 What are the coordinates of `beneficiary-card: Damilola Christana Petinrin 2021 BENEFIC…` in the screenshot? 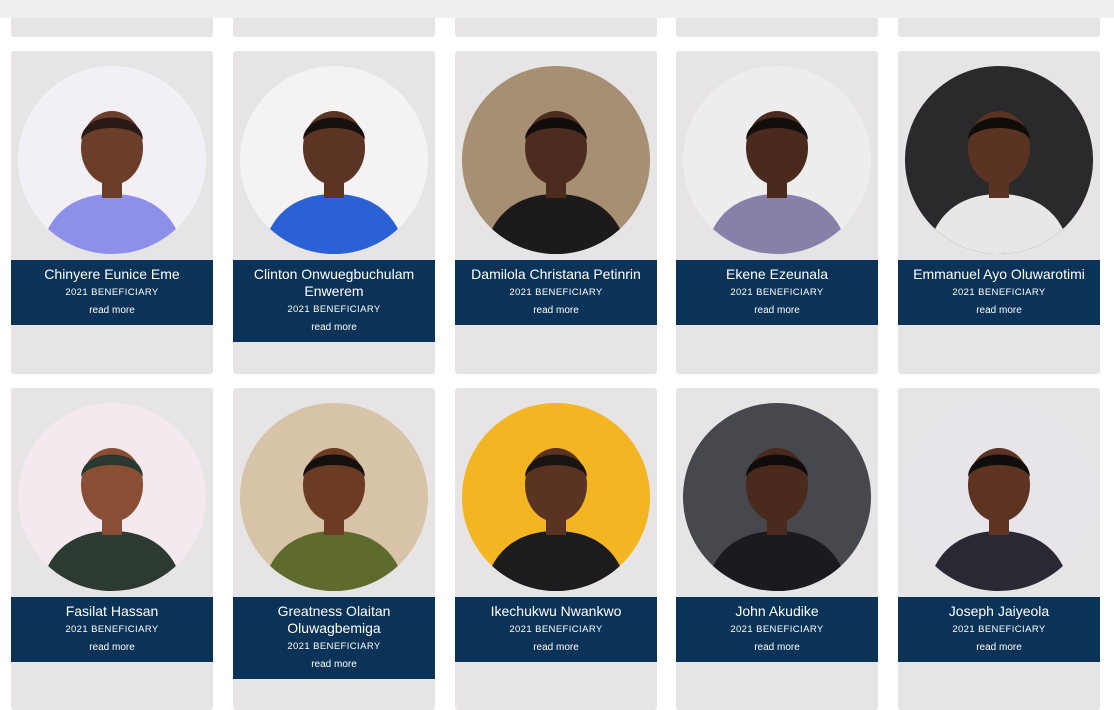 It's located at (556, 212).